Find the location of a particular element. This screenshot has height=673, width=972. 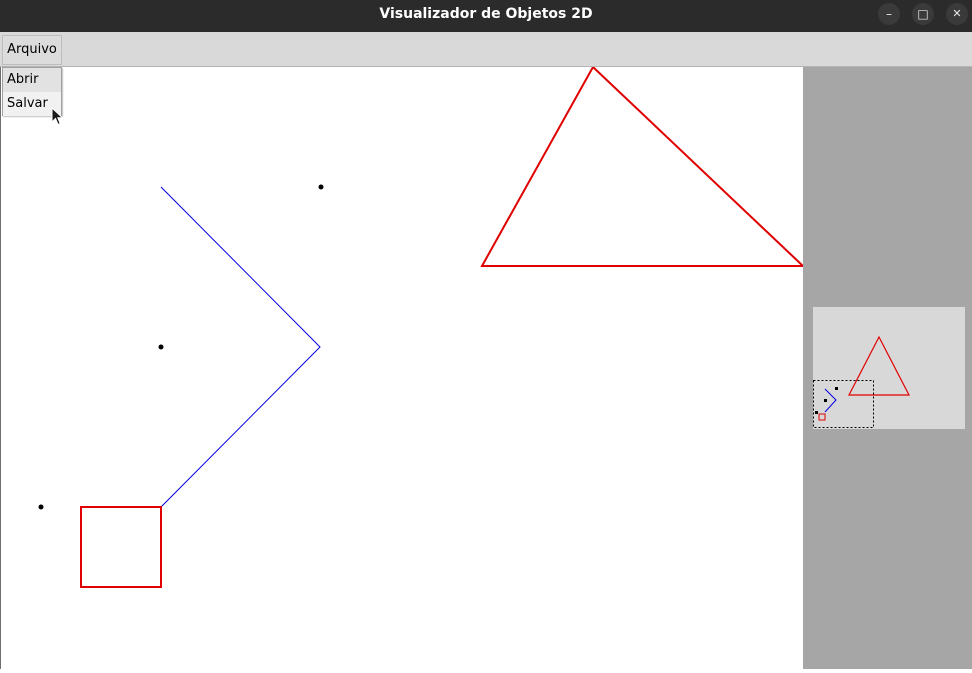

menu-item-abrir: Abrir is located at coordinates (32, 80).